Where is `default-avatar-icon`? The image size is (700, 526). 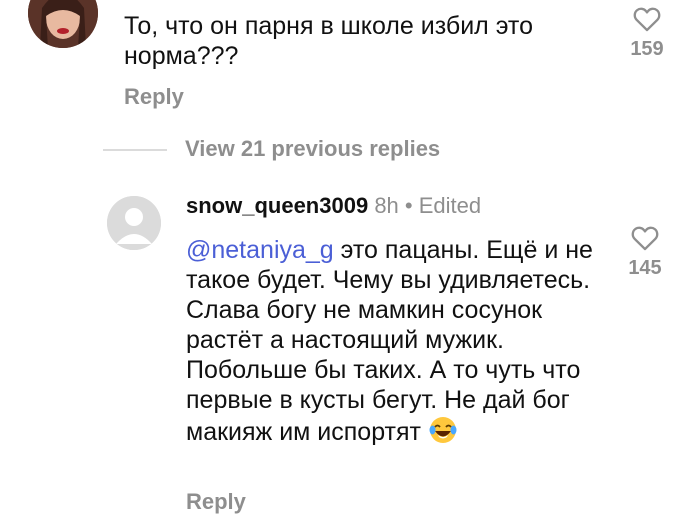
default-avatar-icon is located at coordinates (134, 223).